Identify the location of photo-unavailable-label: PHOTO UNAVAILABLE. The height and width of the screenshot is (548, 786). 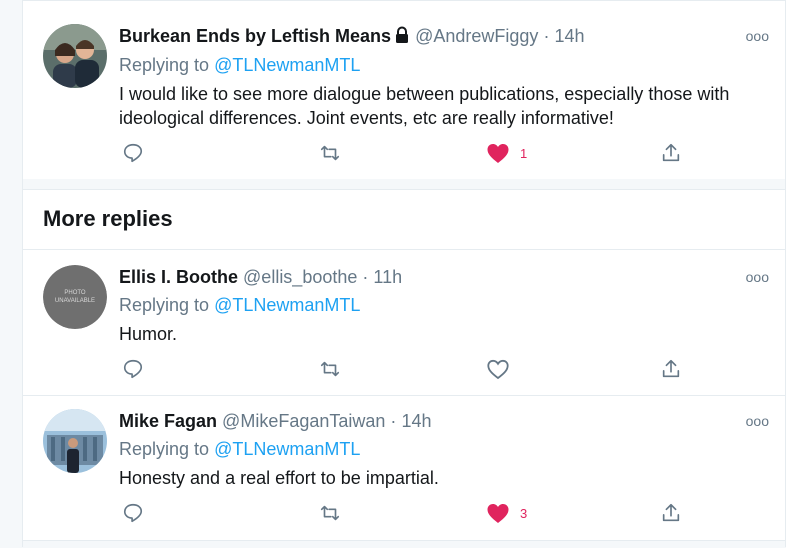
(75, 297).